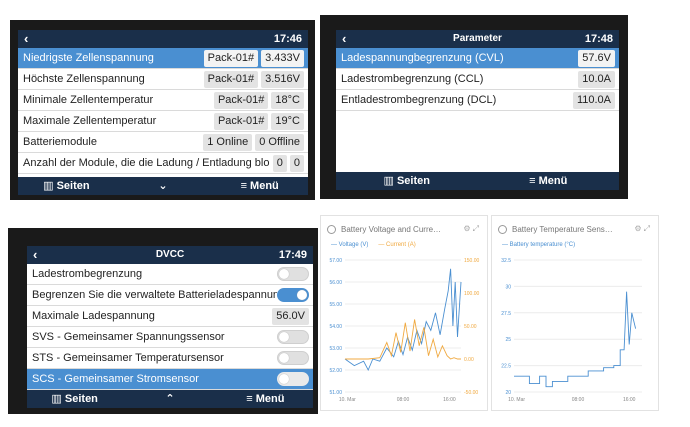 The width and height of the screenshot is (690, 427). I want to click on chart-legend: — Voltage (V) — Current (A), so click(404, 247).